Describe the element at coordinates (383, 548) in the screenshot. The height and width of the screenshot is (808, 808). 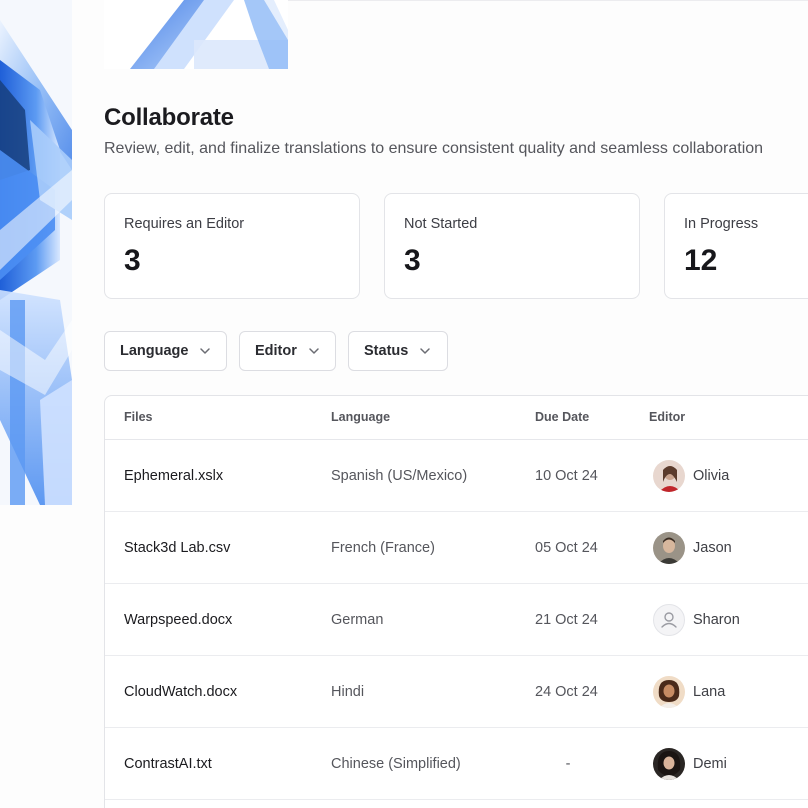
I see `row-language: French (France)` at that location.